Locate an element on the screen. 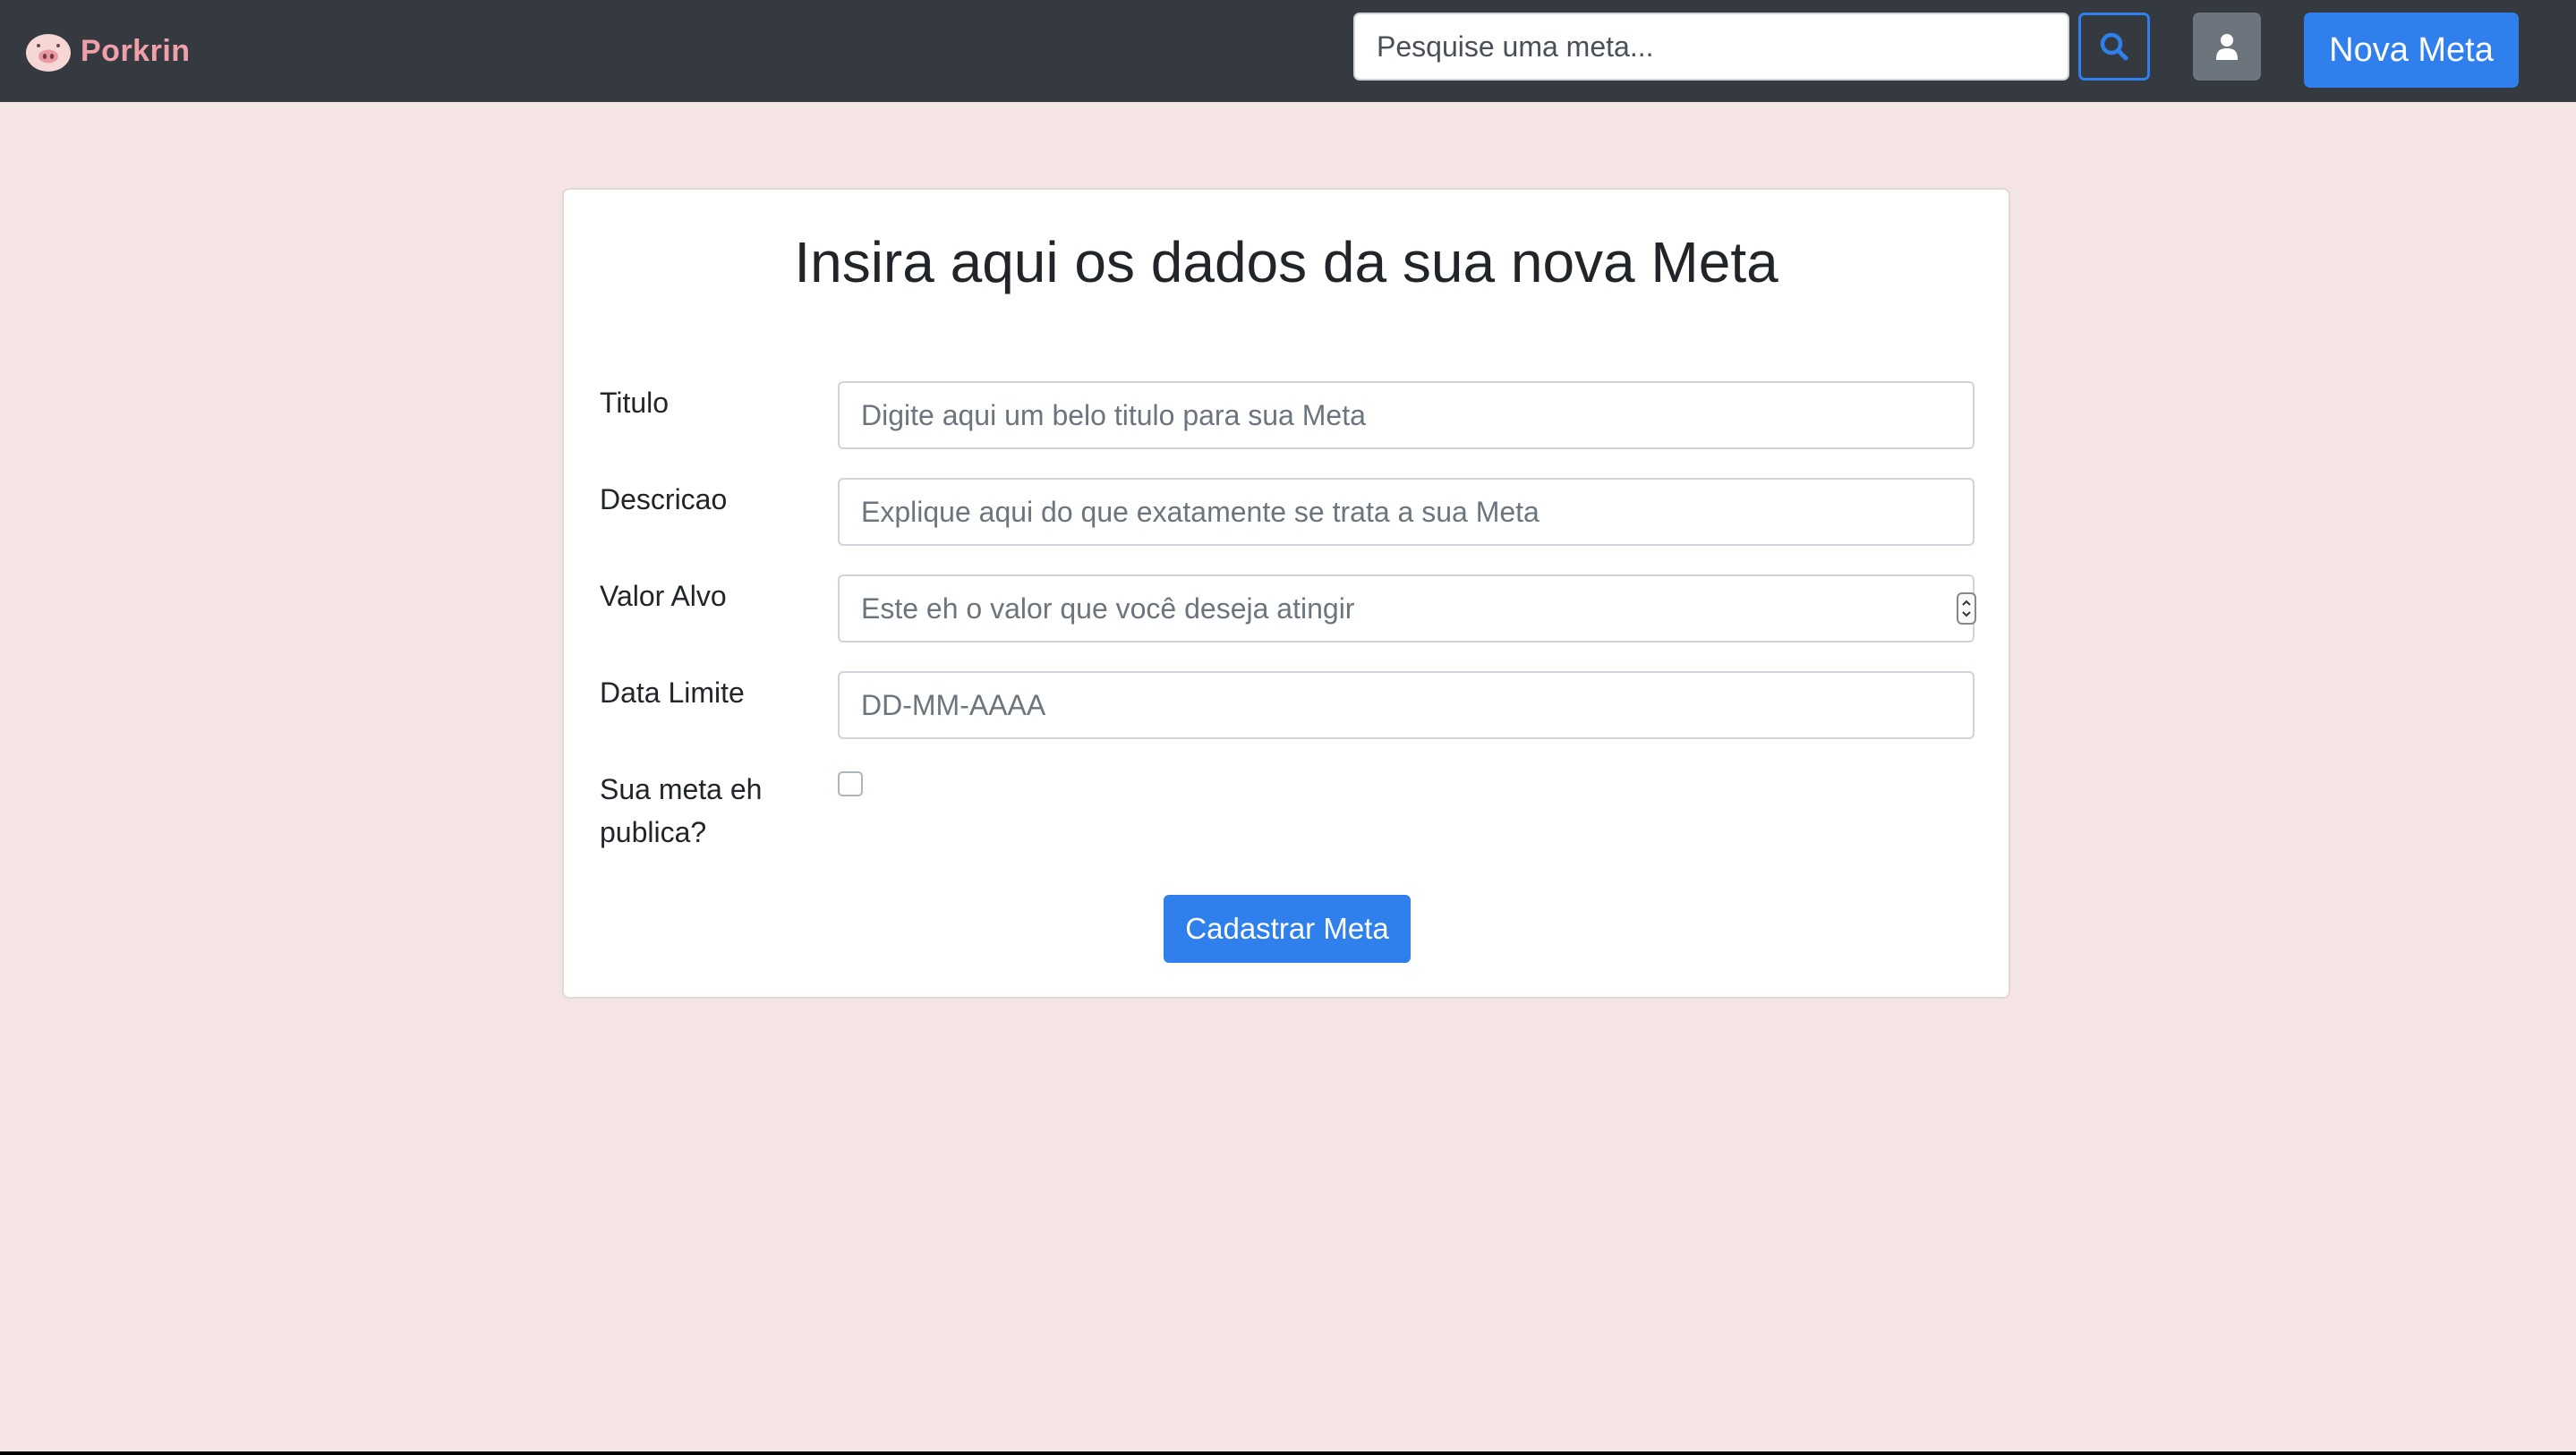 The width and height of the screenshot is (2576, 1455). brand-name: Porkrin is located at coordinates (136, 50).